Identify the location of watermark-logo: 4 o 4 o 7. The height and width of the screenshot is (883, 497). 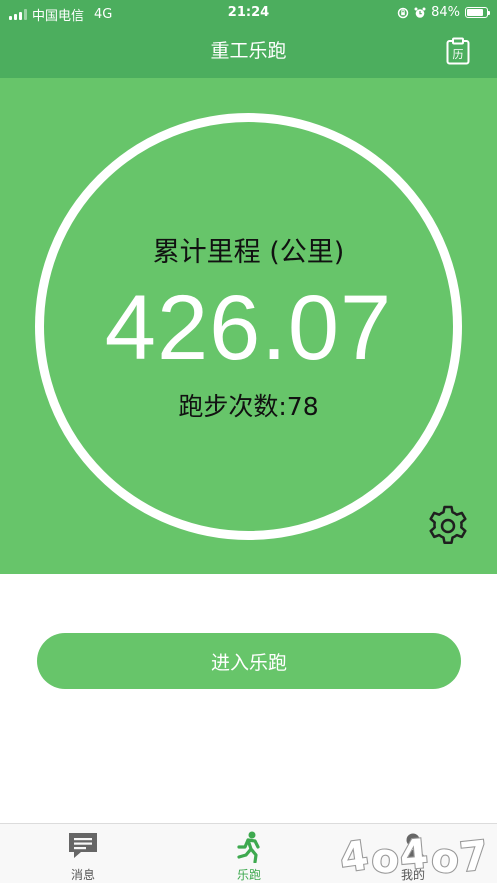
(413, 855).